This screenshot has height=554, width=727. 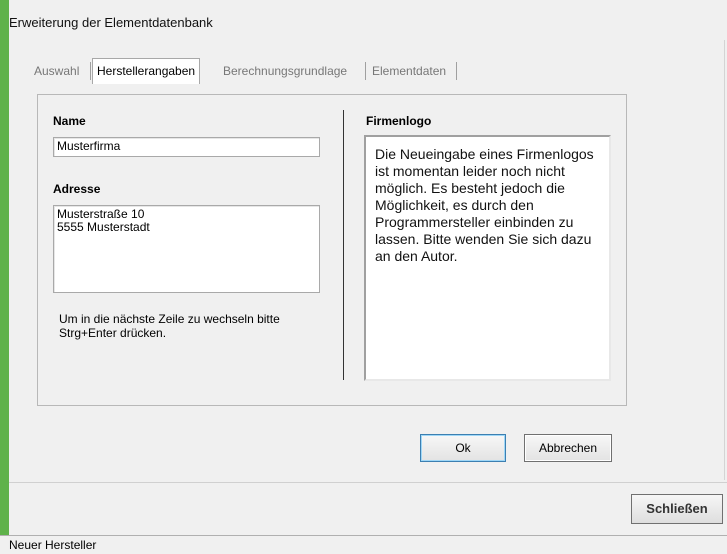 I want to click on tab-auswahl: Auswahl, so click(x=56, y=71).